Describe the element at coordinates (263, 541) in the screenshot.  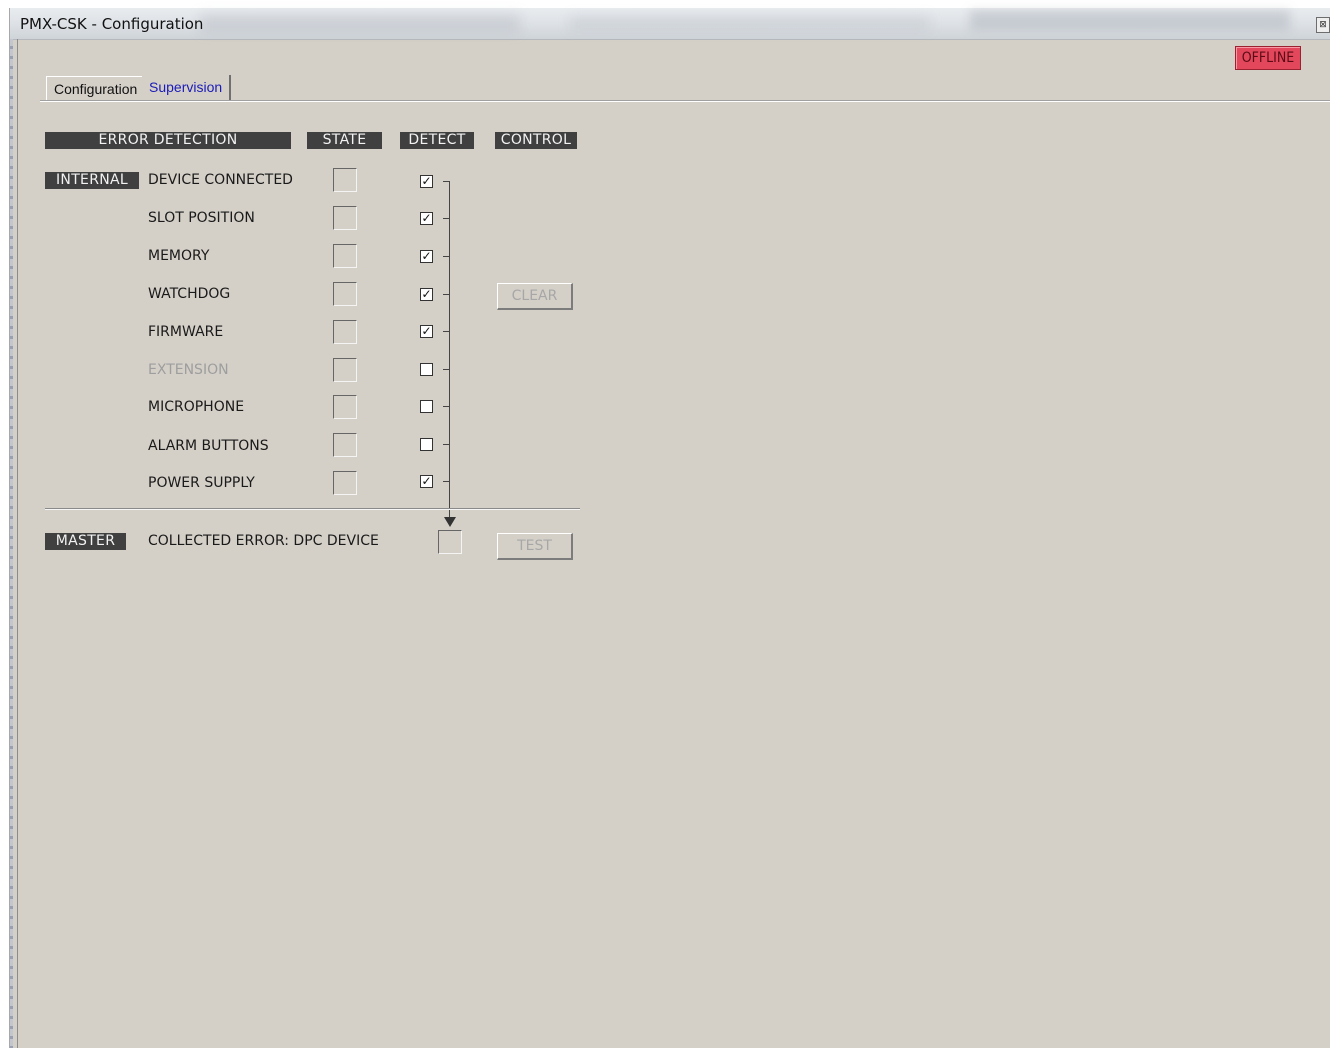
I see `master-collected-error-label: COLLECTED ERROR: DPC DEVICE` at that location.